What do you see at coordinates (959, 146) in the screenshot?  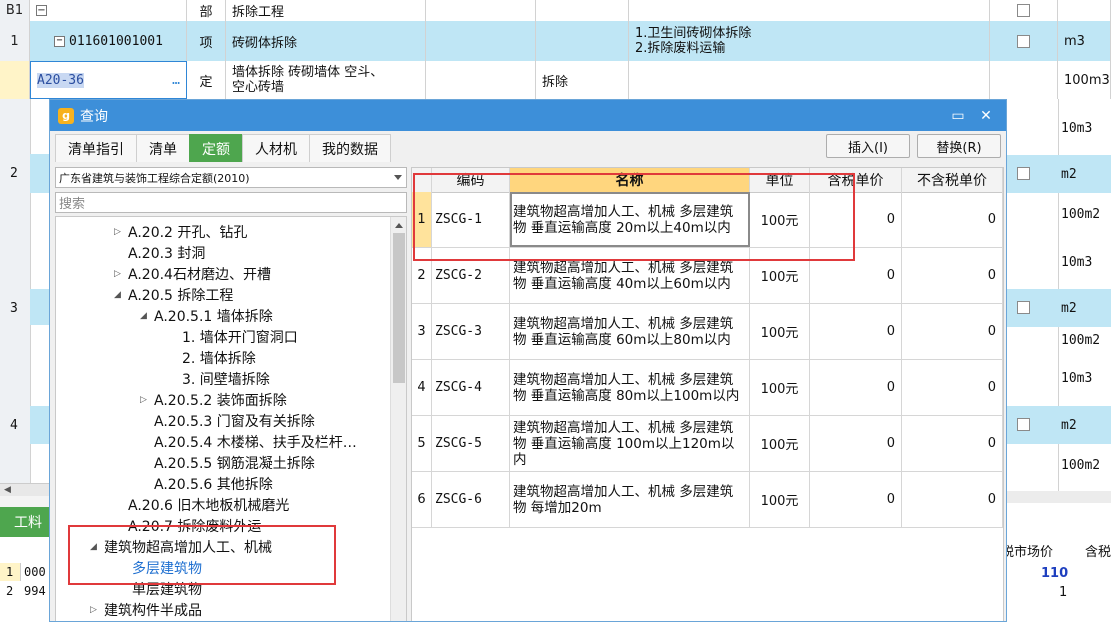 I see `replace-button: 替换(R)` at bounding box center [959, 146].